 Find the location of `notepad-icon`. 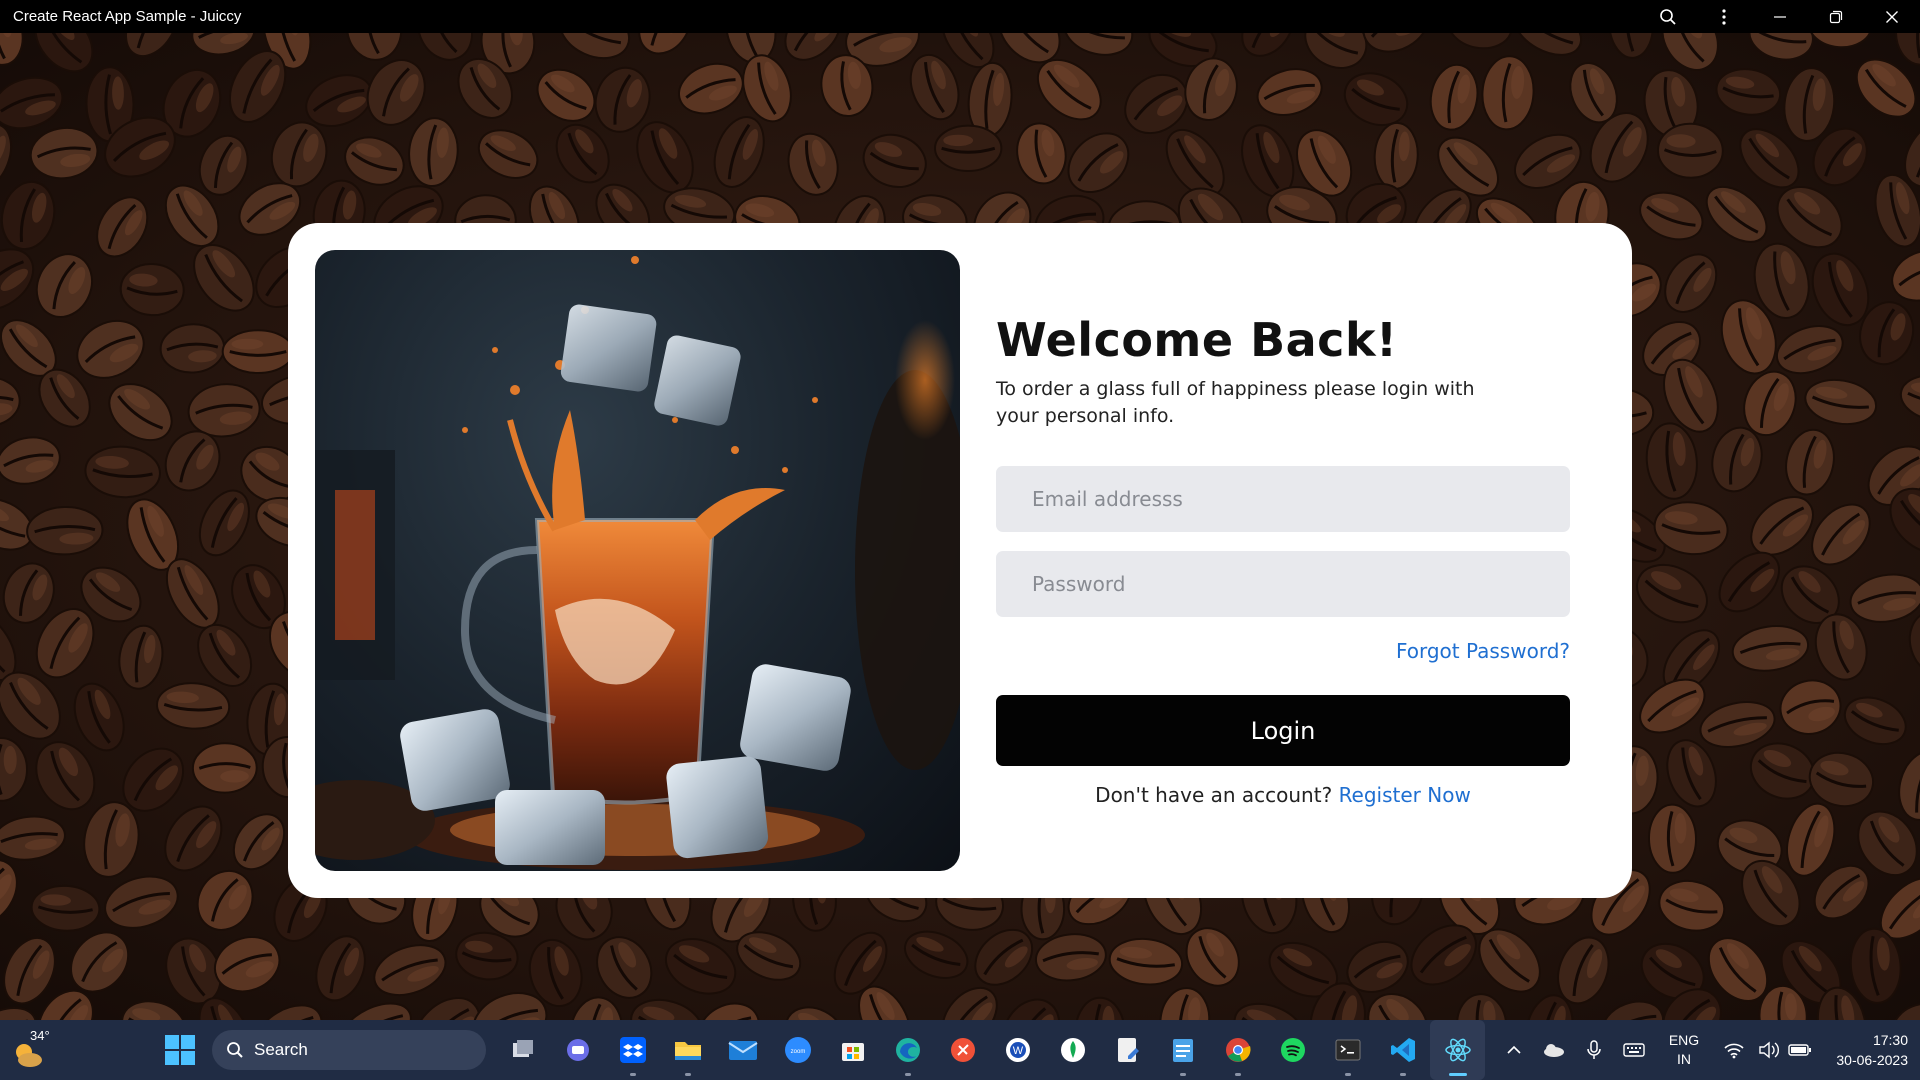

notepad-icon is located at coordinates (1182, 1050).